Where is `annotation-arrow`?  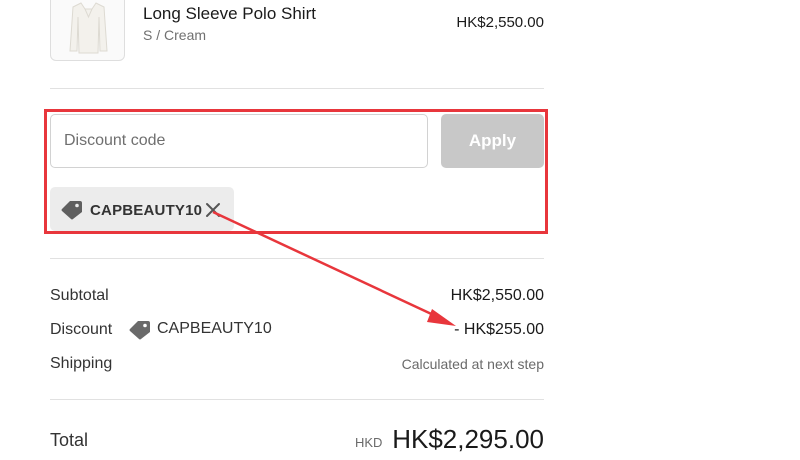 annotation-arrow is located at coordinates (334, 268).